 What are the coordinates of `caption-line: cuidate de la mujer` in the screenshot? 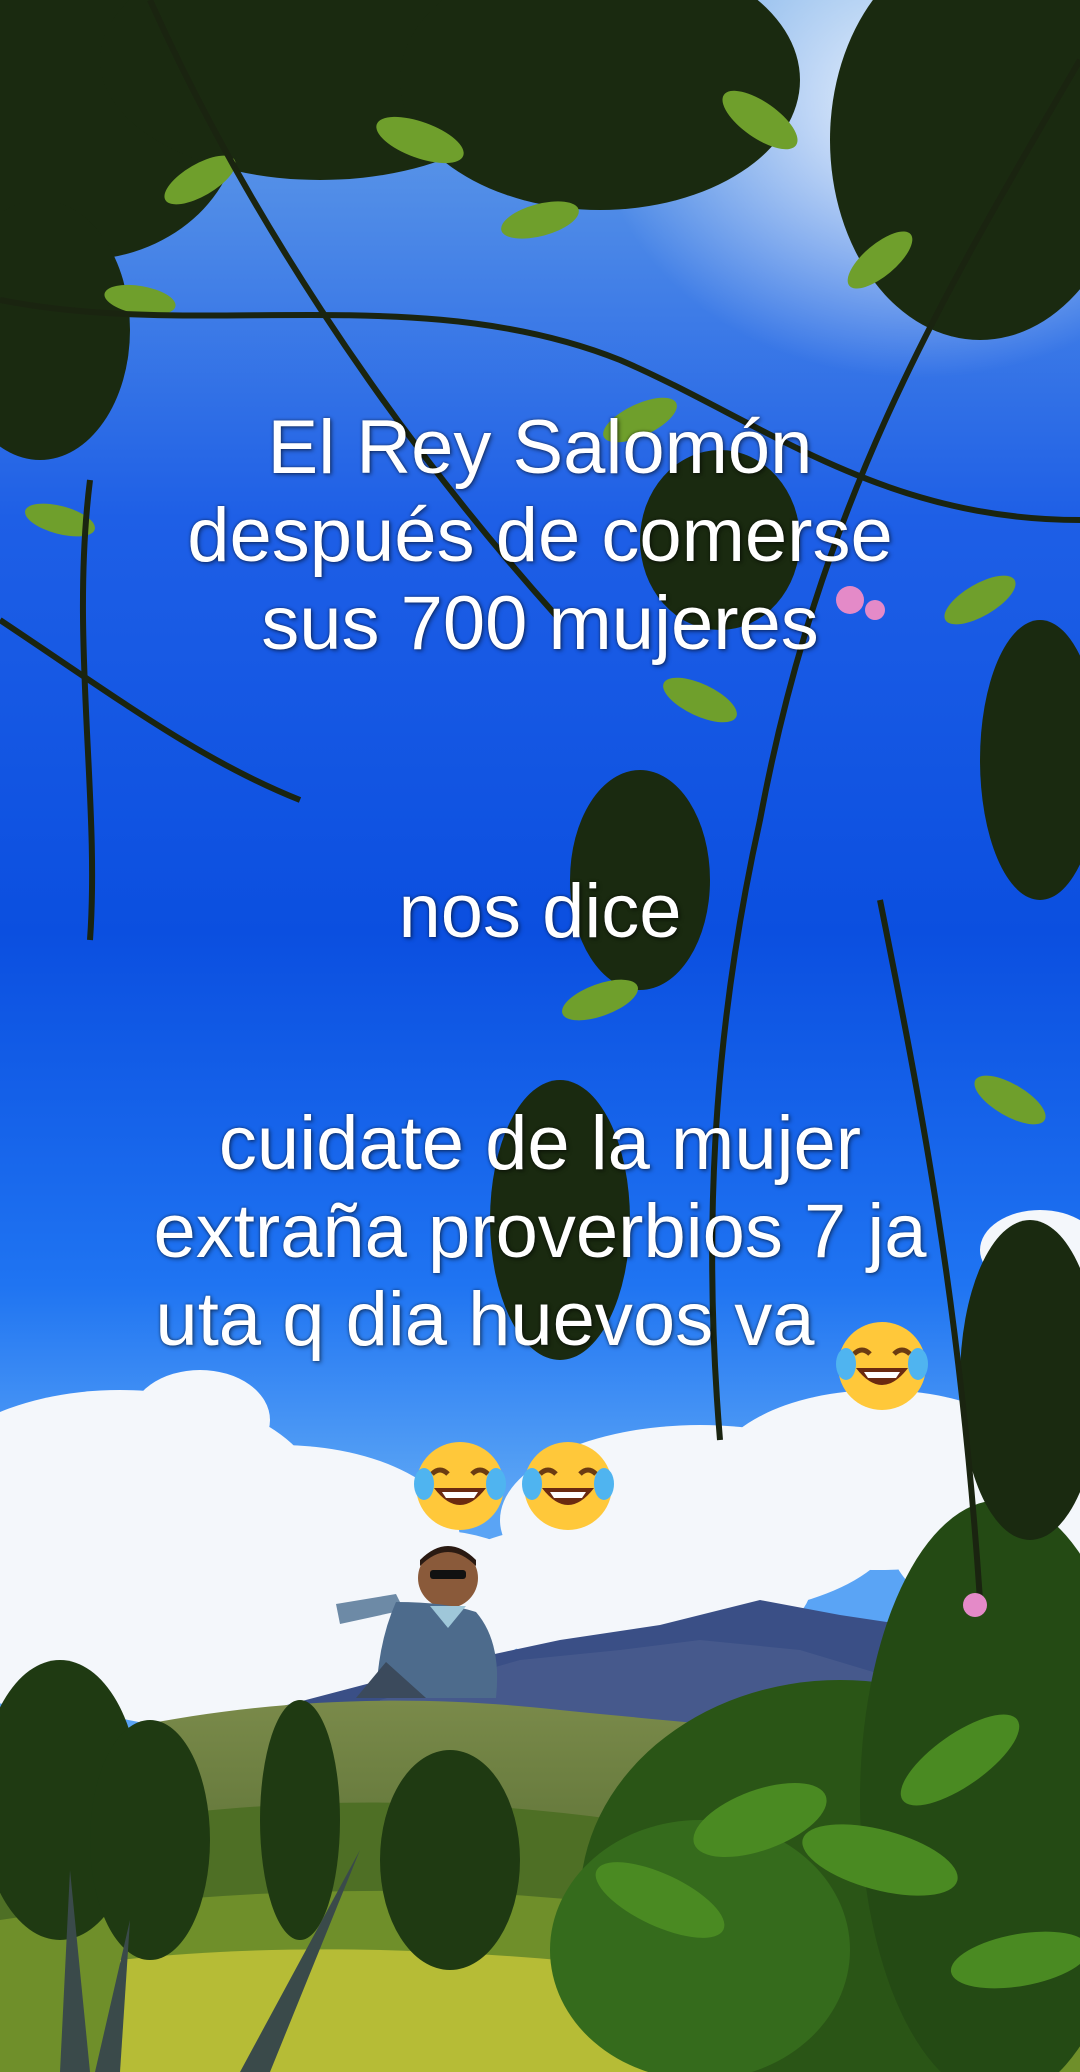 It's located at (540, 1143).